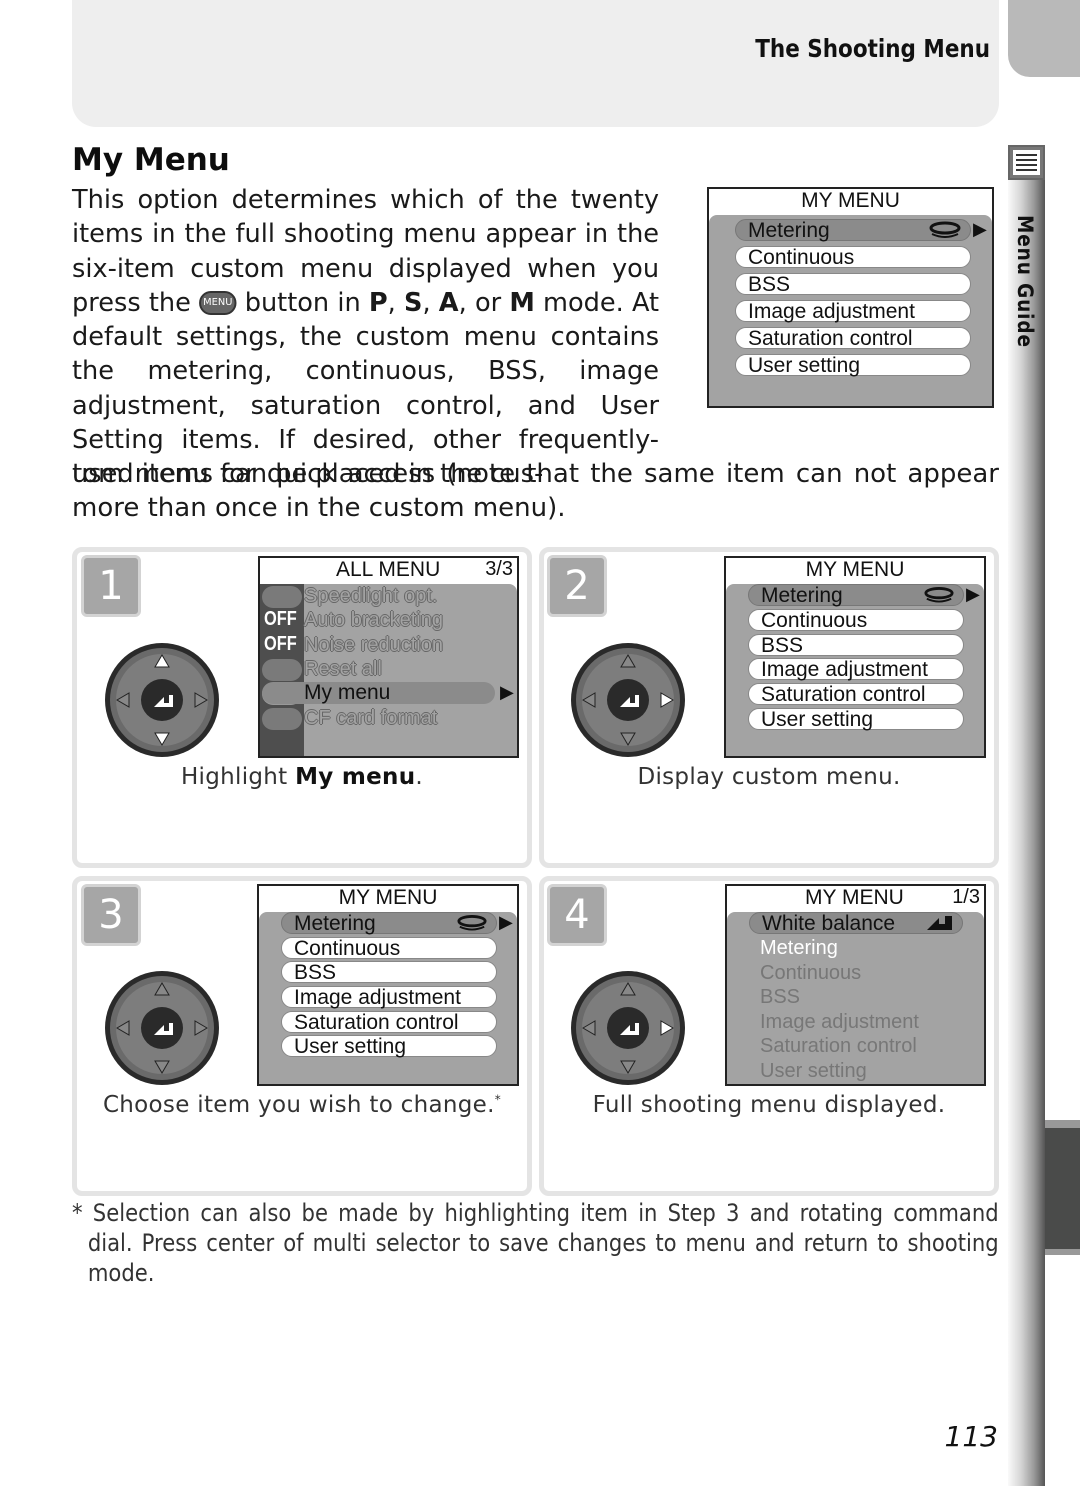  Describe the element at coordinates (343, 669) in the screenshot. I see `menu-item: Reset all` at that location.